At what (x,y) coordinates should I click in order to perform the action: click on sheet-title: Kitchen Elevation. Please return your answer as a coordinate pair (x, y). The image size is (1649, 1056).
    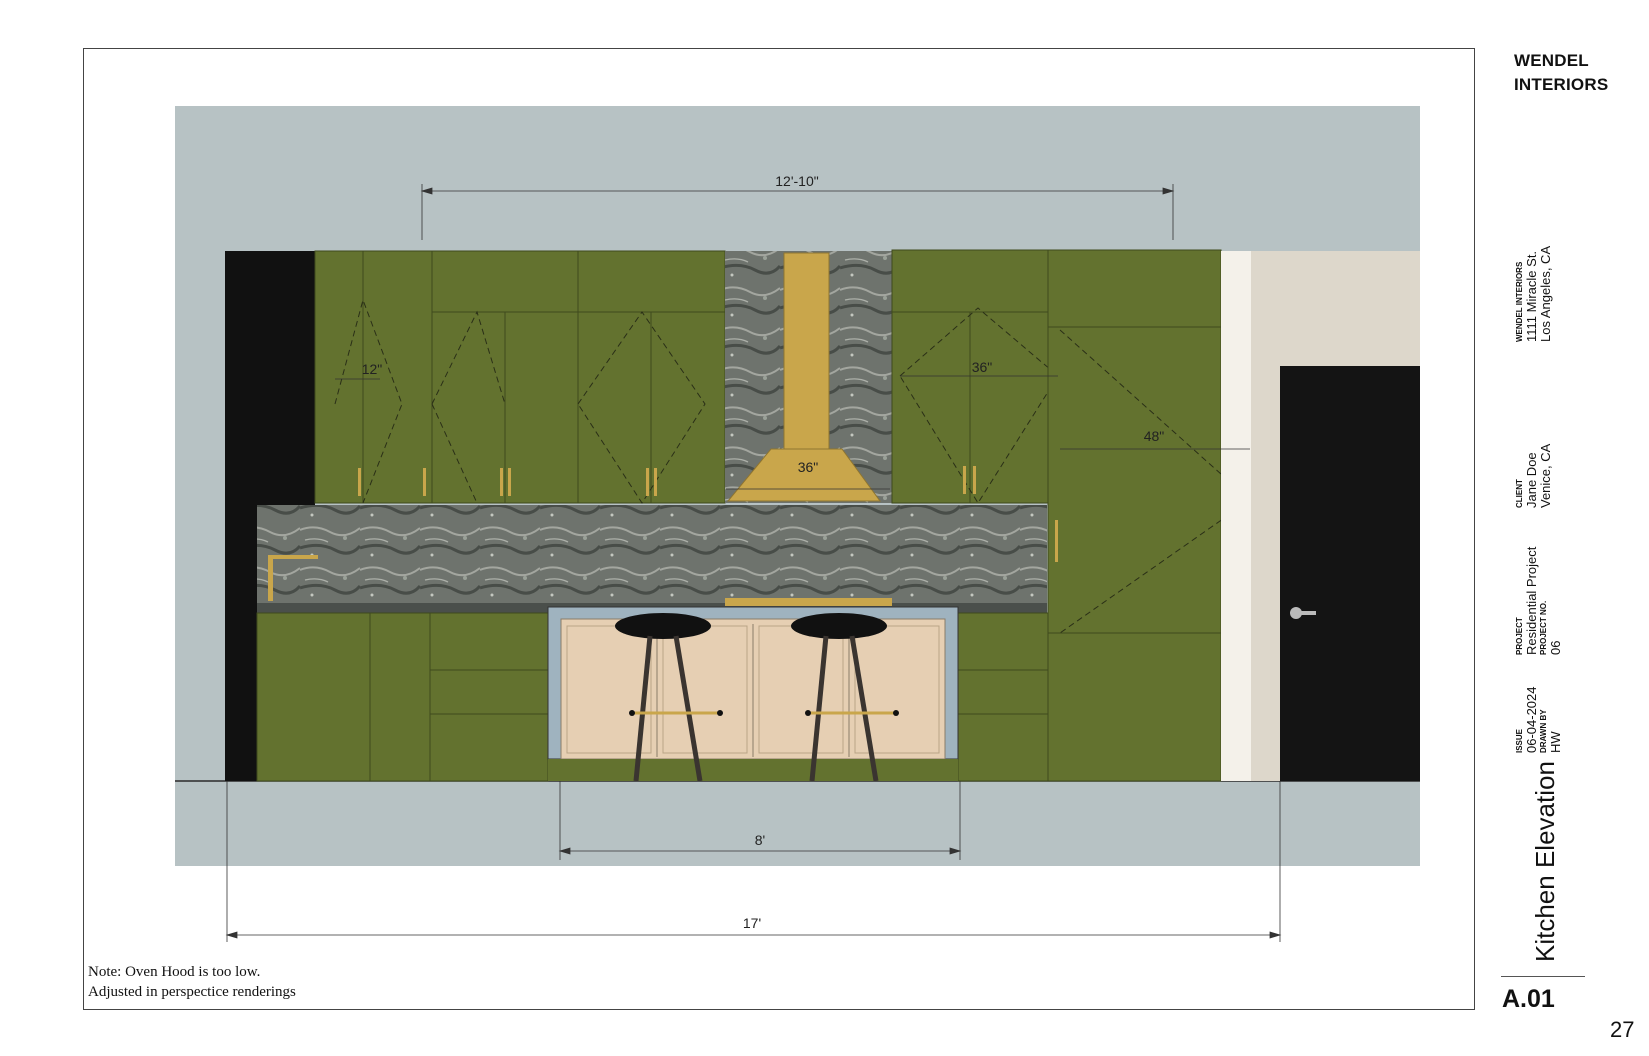
    Looking at the image, I should click on (1545, 861).